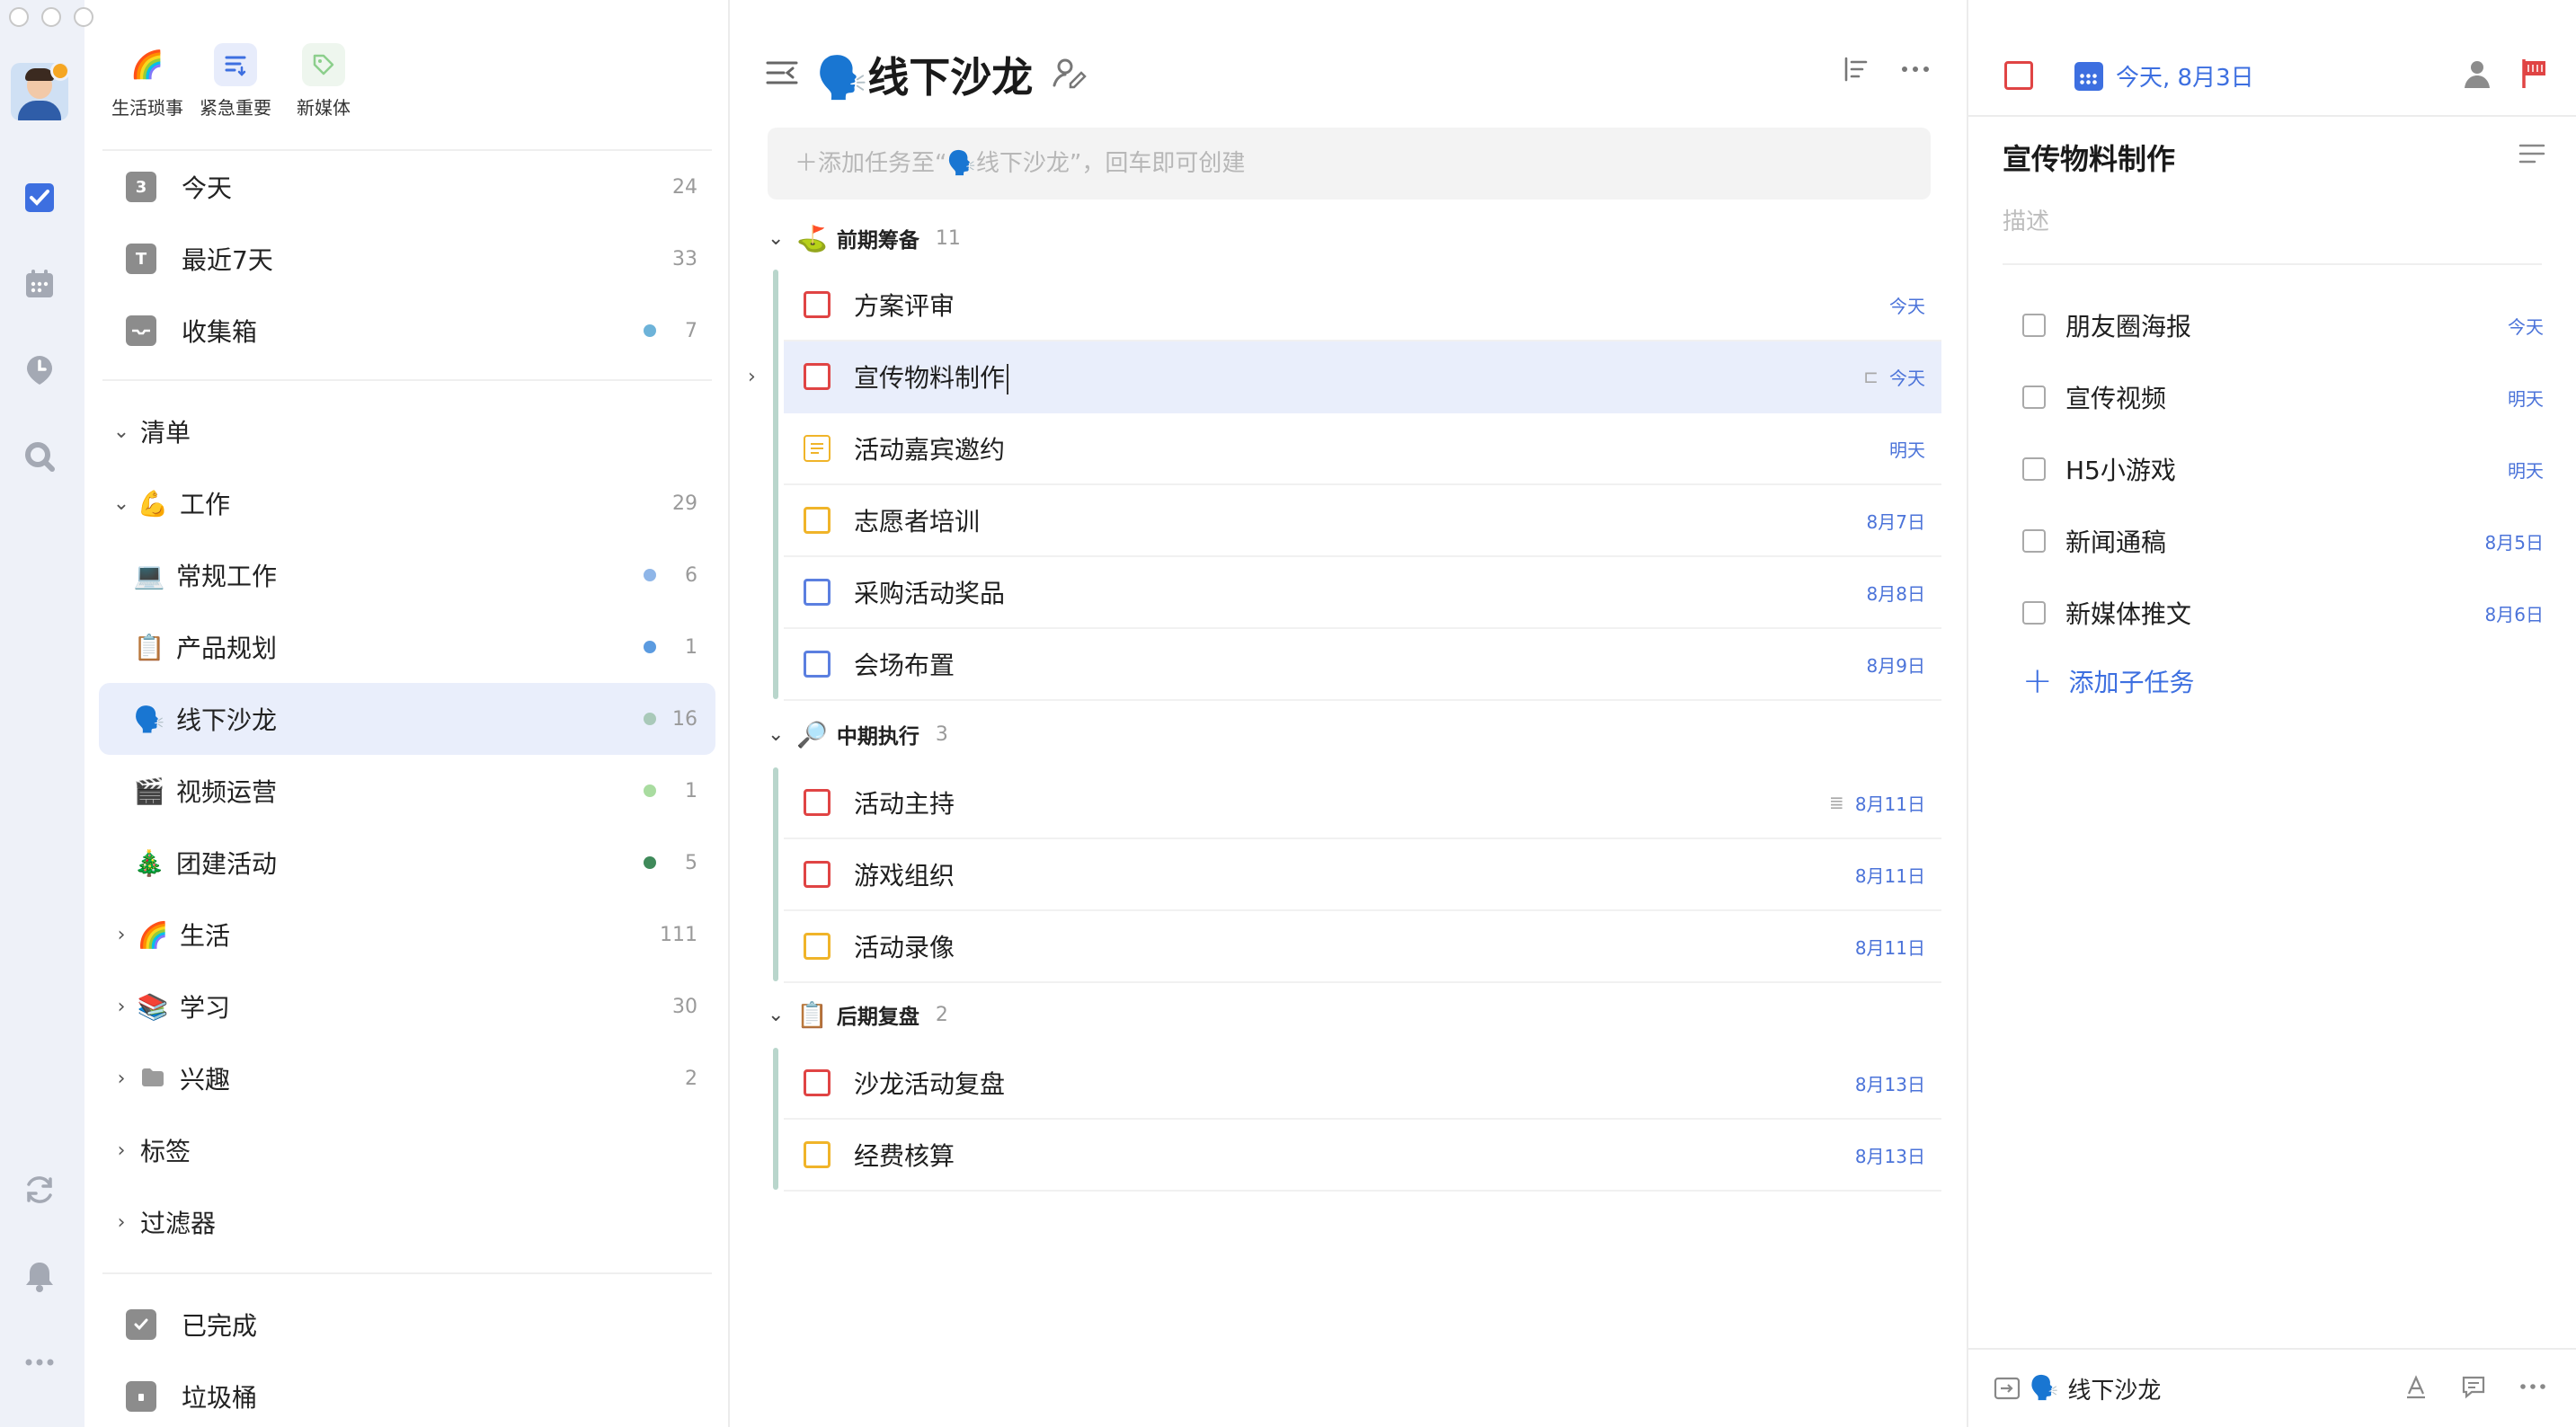 Image resolution: width=2576 pixels, height=1427 pixels. I want to click on sidebar-toggle-button, so click(782, 74).